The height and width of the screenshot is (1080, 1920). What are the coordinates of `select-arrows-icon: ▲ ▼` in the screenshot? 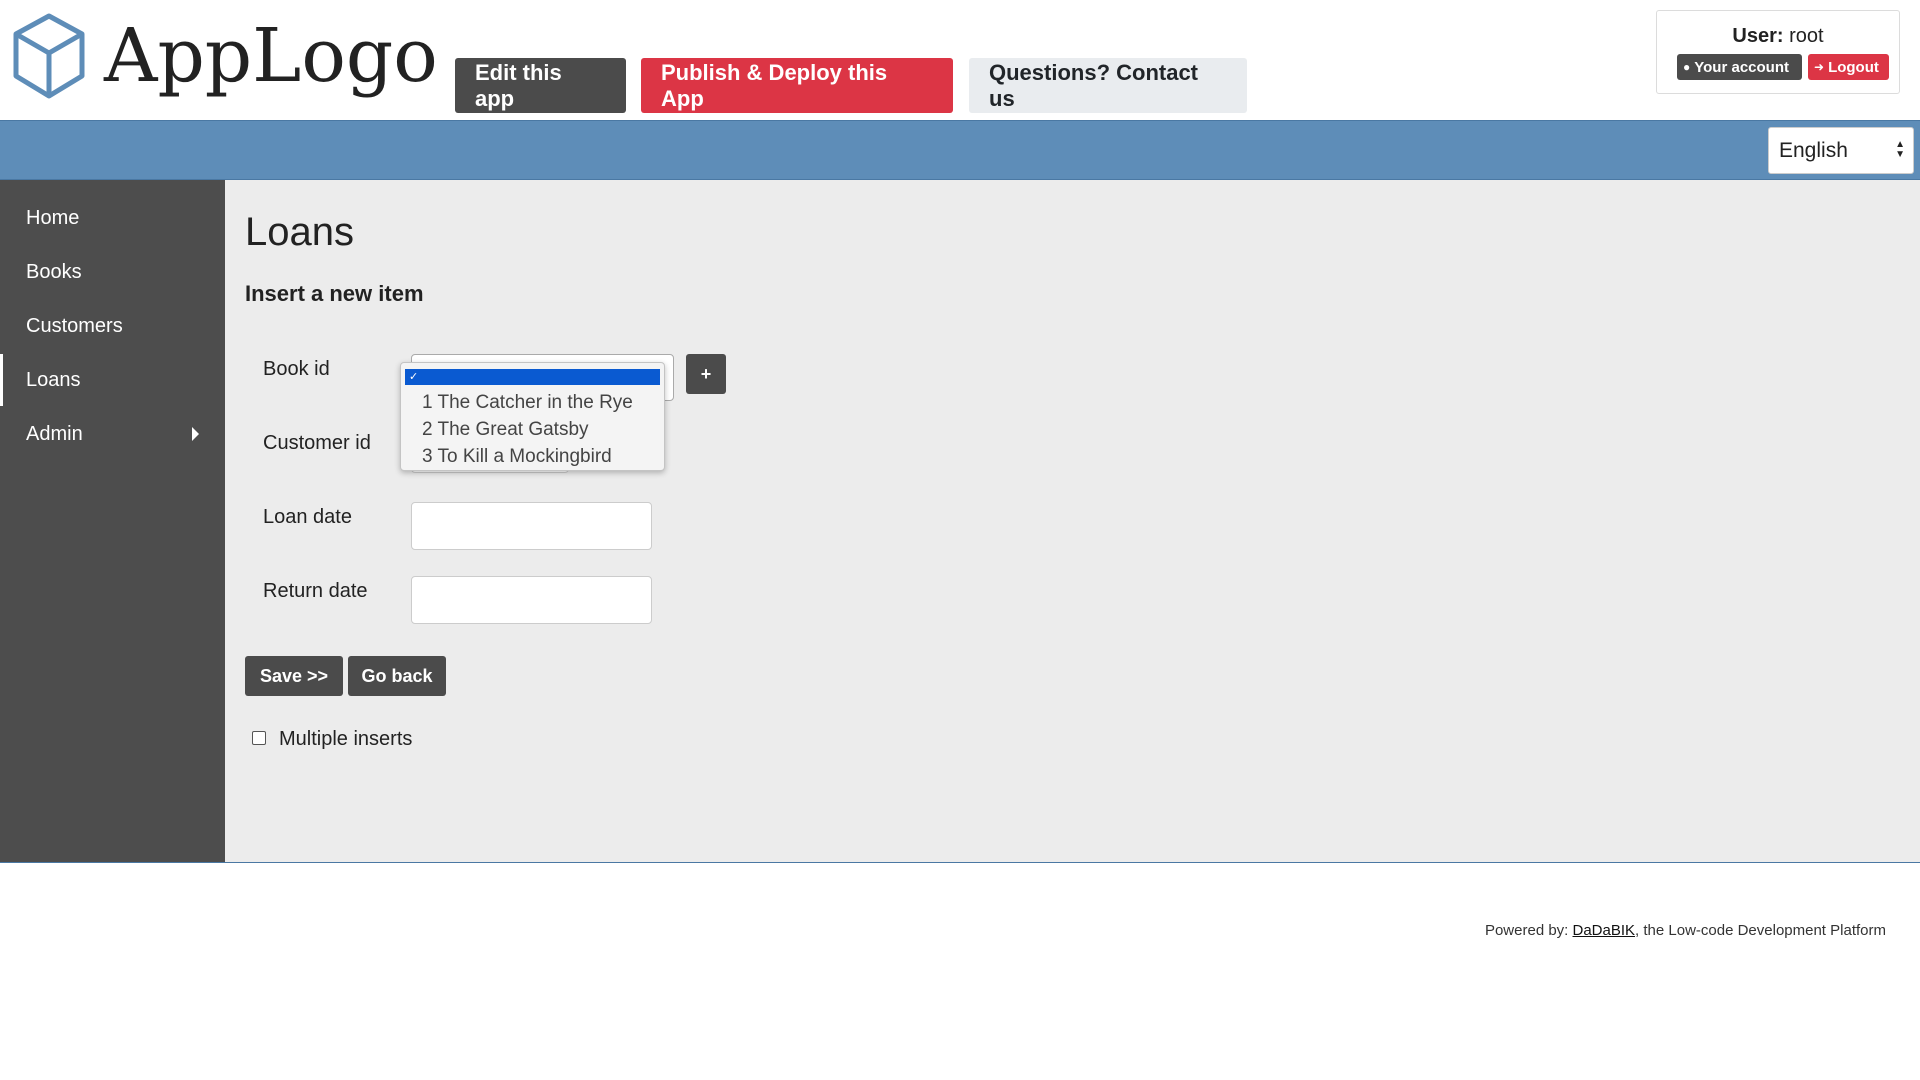 It's located at (1900, 149).